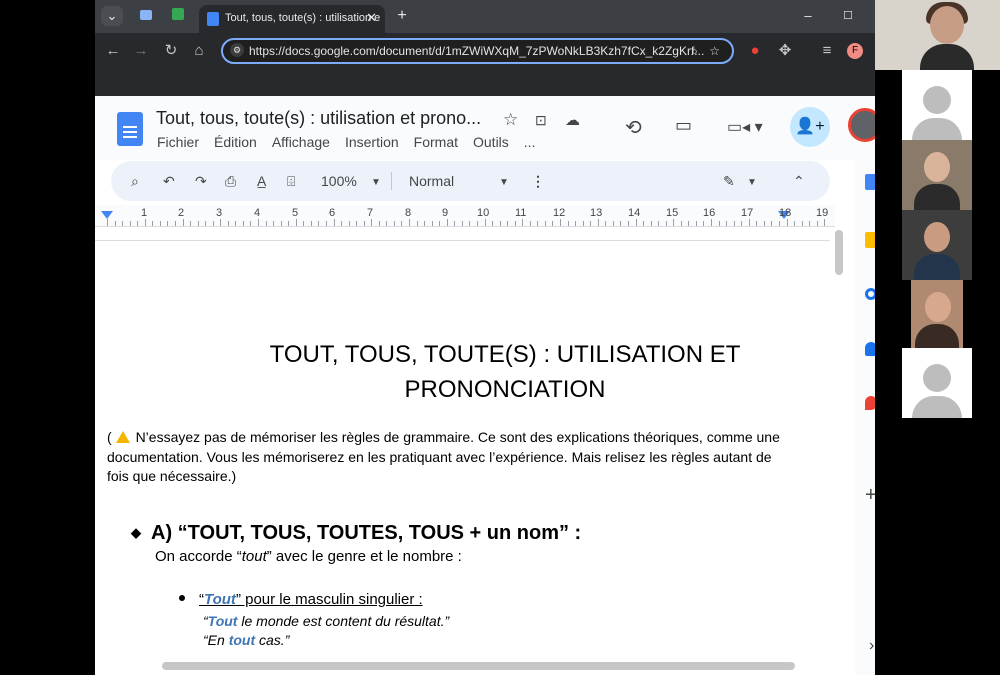 This screenshot has width=1000, height=675. Describe the element at coordinates (855, 51) in the screenshot. I see `profile-avatar: F` at that location.